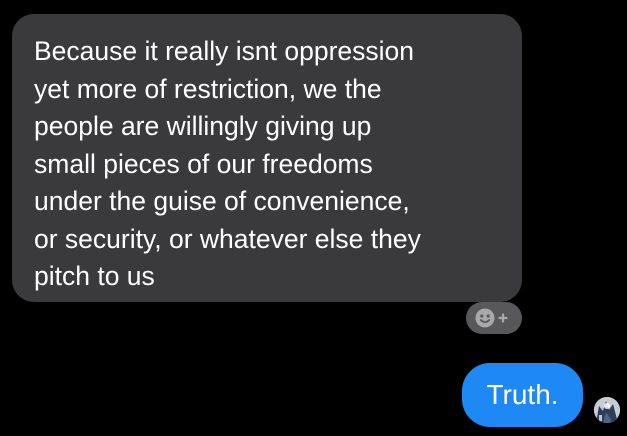 This screenshot has height=436, width=627. What do you see at coordinates (94, 276) in the screenshot?
I see `incoming-message-line: pitch to us` at bounding box center [94, 276].